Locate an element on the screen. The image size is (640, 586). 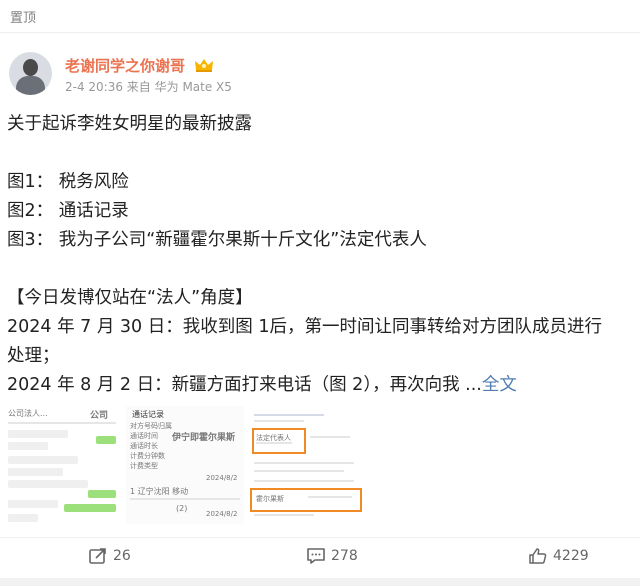
timeline-line-2: 2024 年 8 月 2 日：新疆方面打来电话（图 2），再次向我 ...全文 is located at coordinates (323, 385).